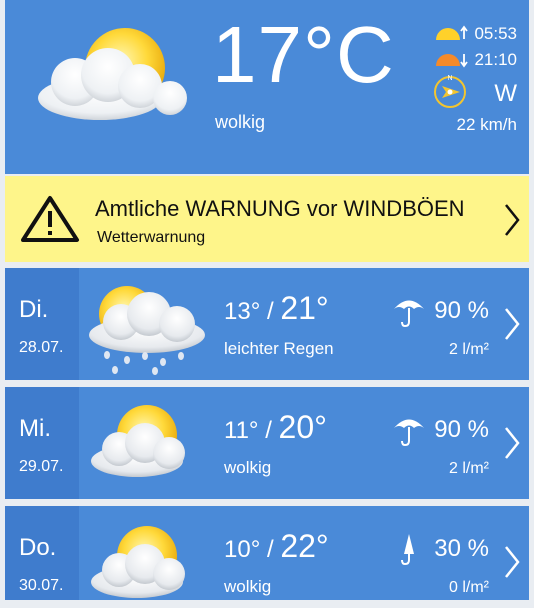  I want to click on max-temperature: 22°, so click(304, 546).